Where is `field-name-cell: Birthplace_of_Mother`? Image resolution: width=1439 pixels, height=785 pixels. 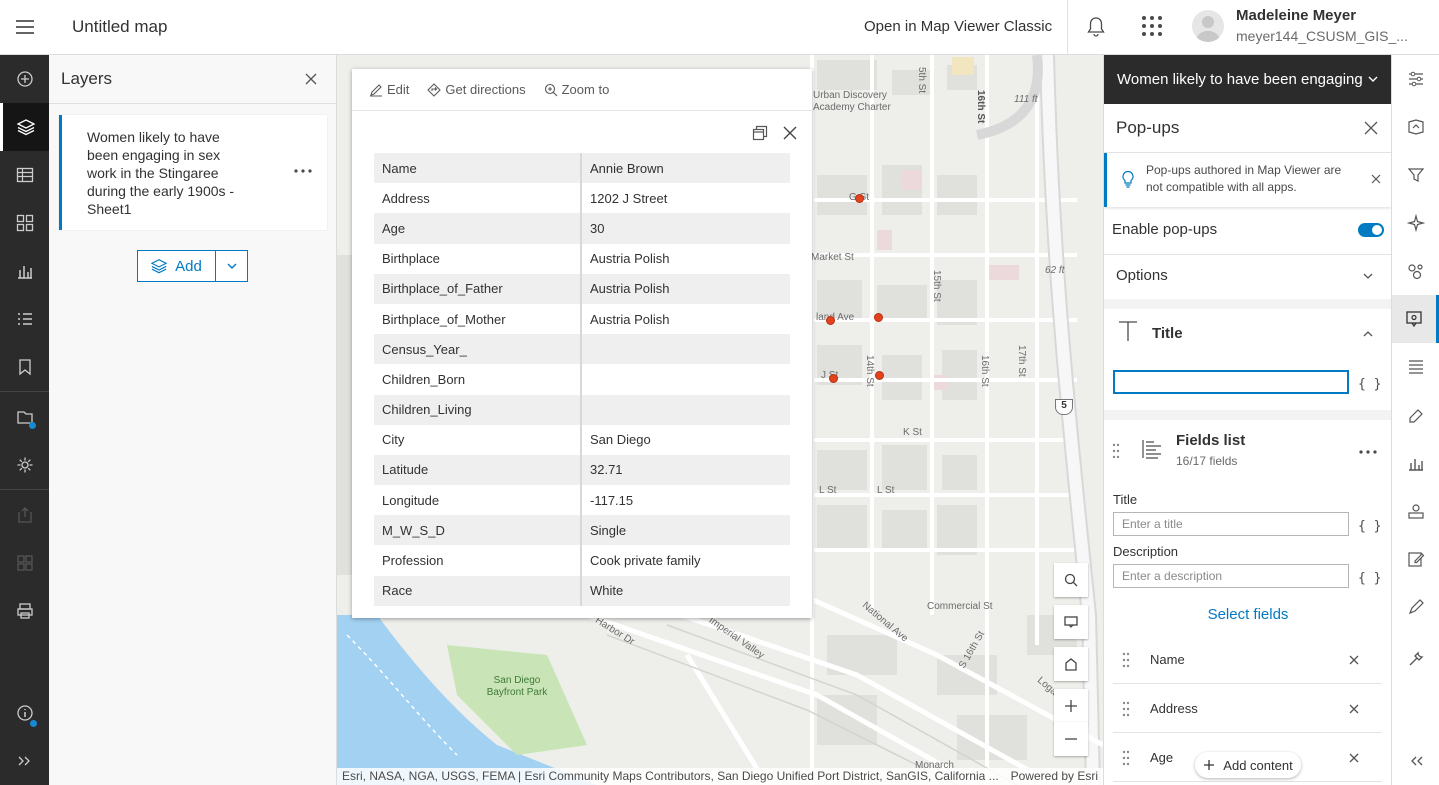 field-name-cell: Birthplace_of_Mother is located at coordinates (478, 319).